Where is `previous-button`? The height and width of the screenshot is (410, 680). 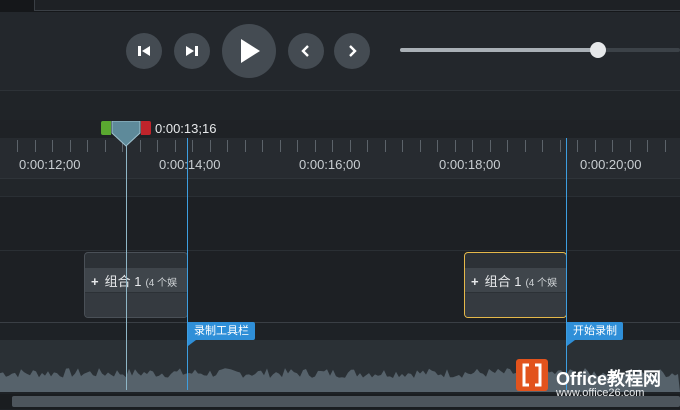 previous-button is located at coordinates (306, 51).